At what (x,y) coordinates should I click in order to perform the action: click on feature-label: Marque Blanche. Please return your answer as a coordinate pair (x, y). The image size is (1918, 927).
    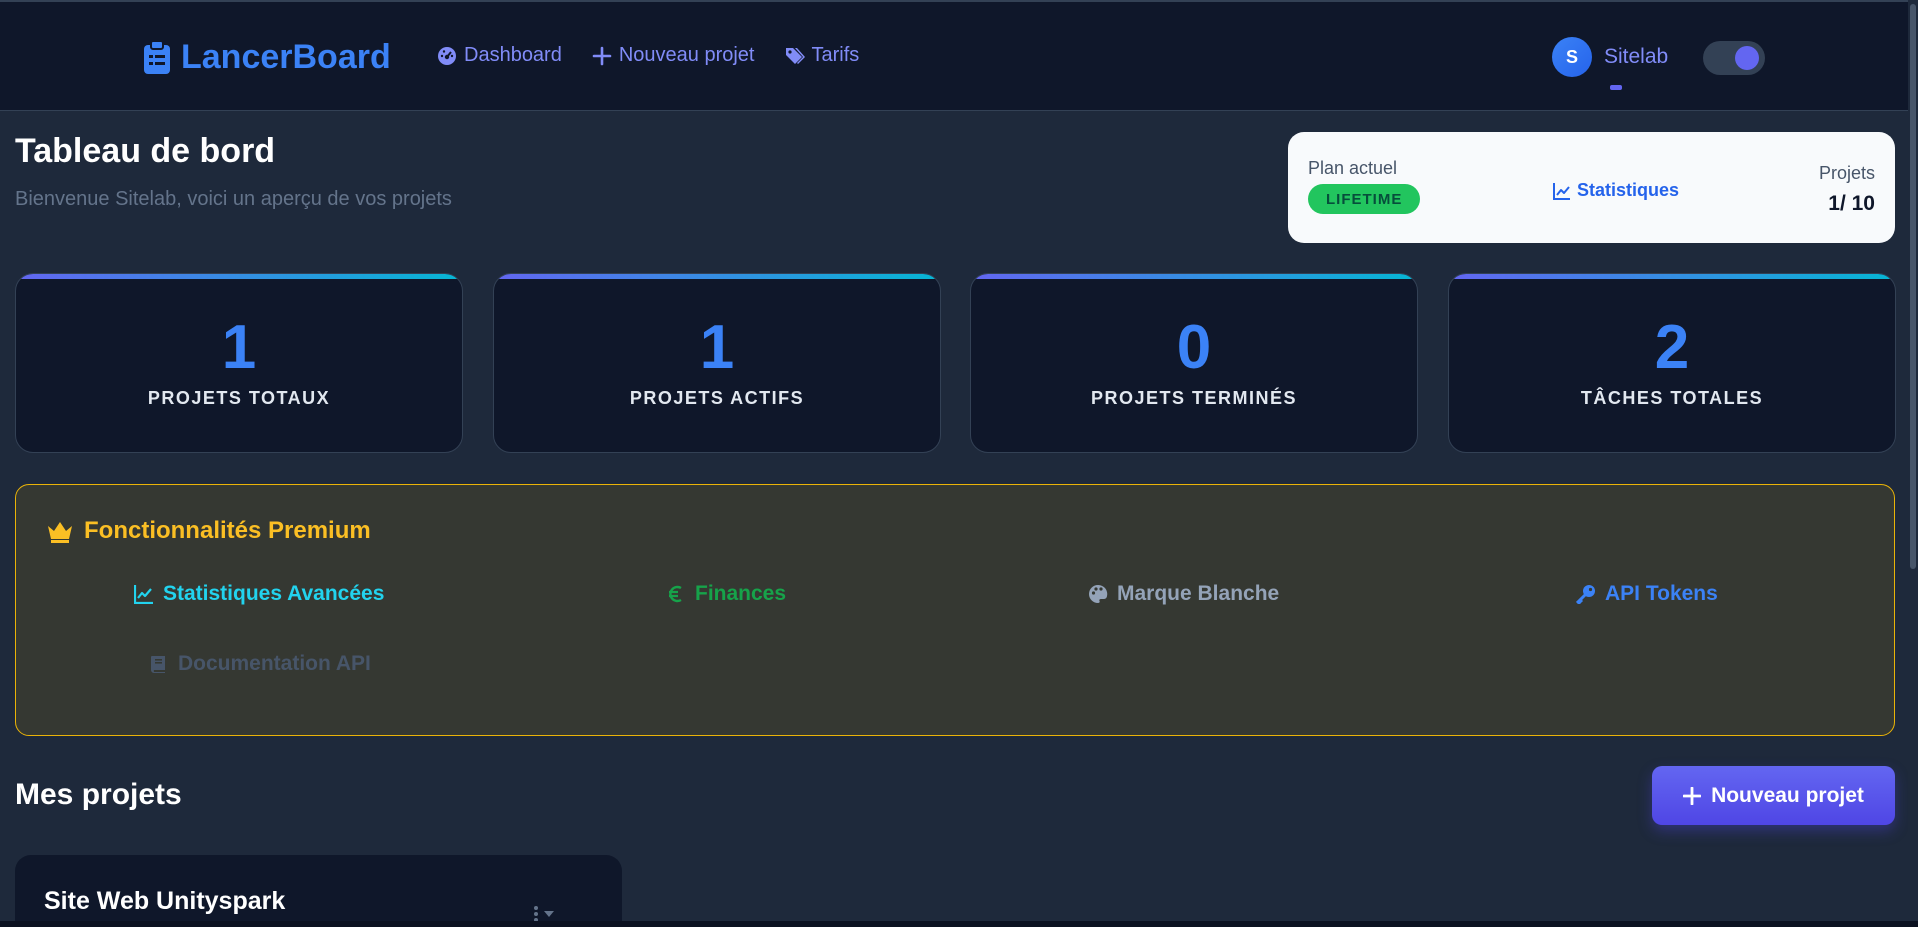
    Looking at the image, I should click on (1198, 593).